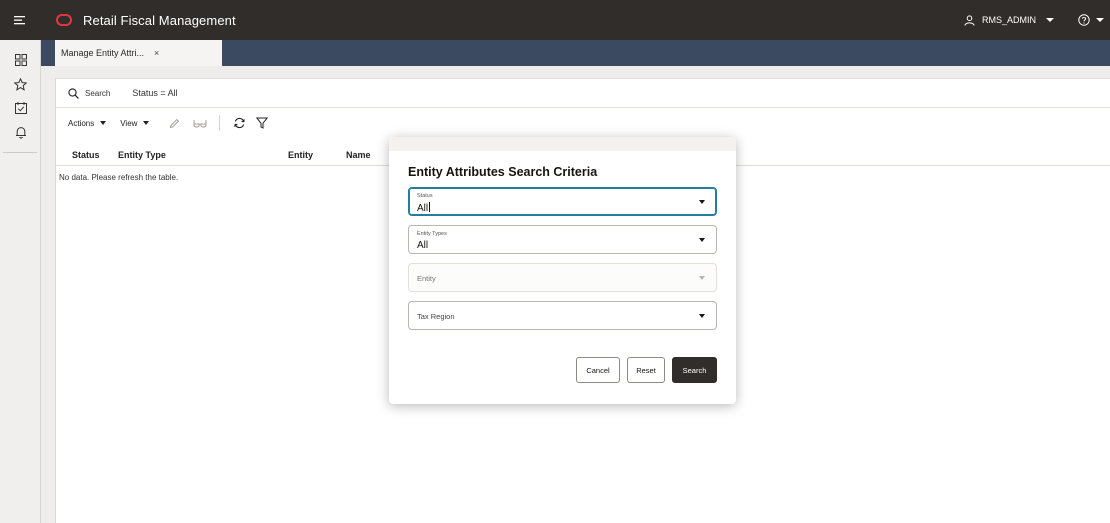 The width and height of the screenshot is (1110, 523). Describe the element at coordinates (436, 316) in the screenshot. I see `tax-region-field-label: Tax Region` at that location.